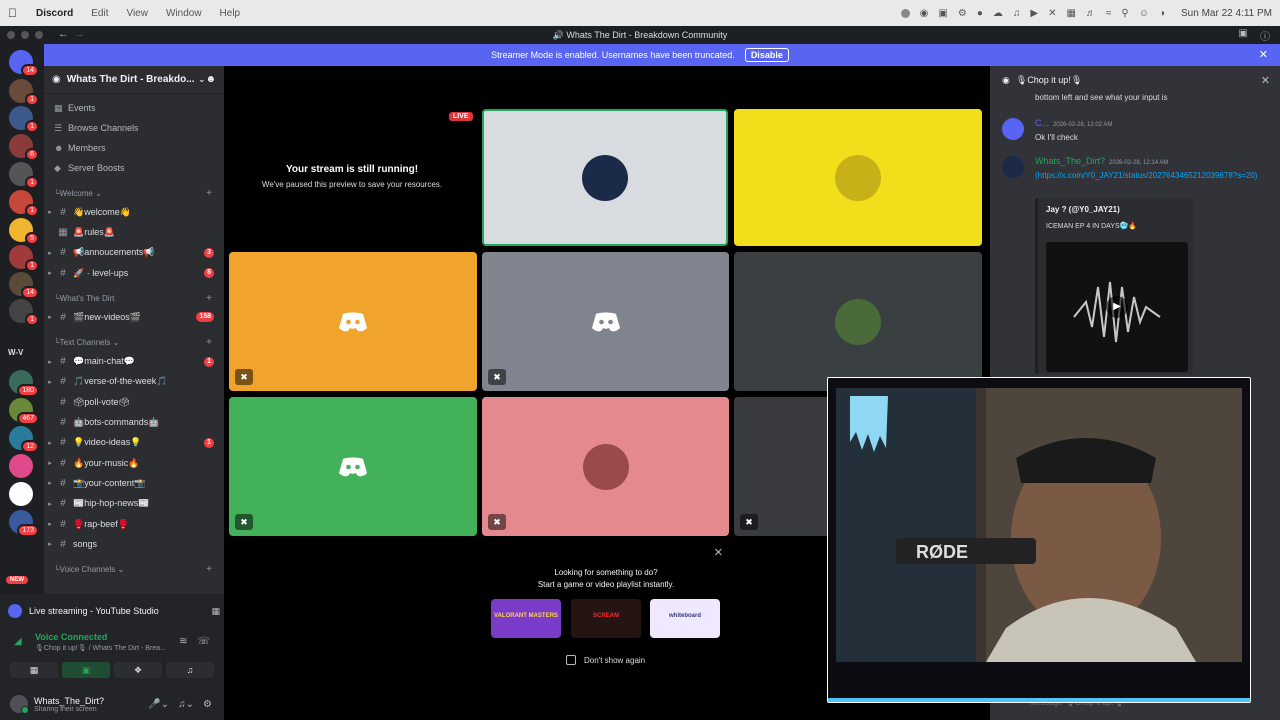 This screenshot has height=720, width=1280. What do you see at coordinates (134, 402) in the screenshot?
I see `channel-item: # 🗳poll-vote🗳` at bounding box center [134, 402].